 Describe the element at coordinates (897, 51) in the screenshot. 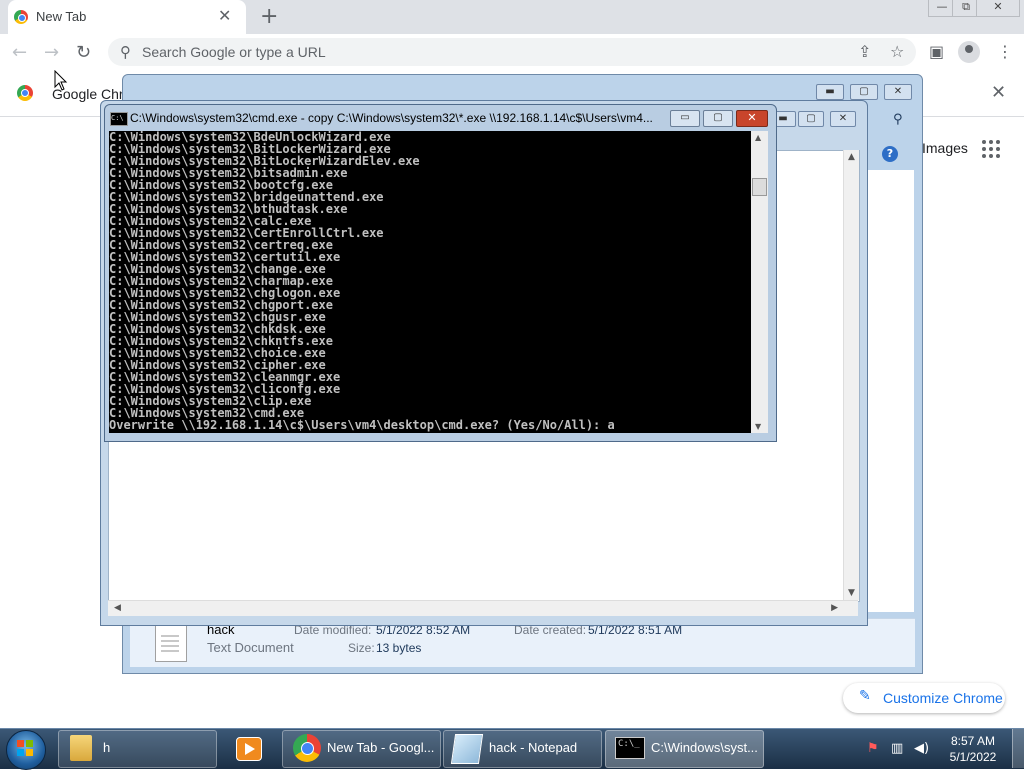

I see `bookmark-star-icon: ☆` at that location.